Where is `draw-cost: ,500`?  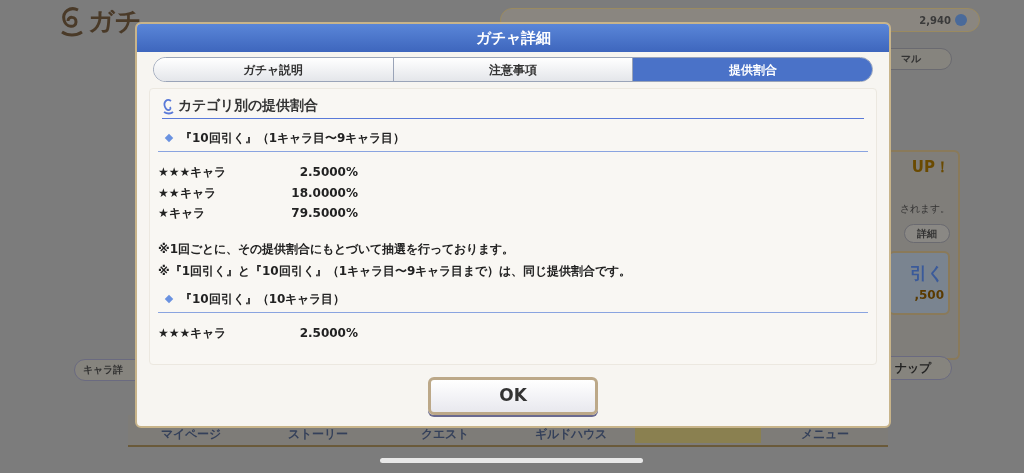 draw-cost: ,500 is located at coordinates (929, 296).